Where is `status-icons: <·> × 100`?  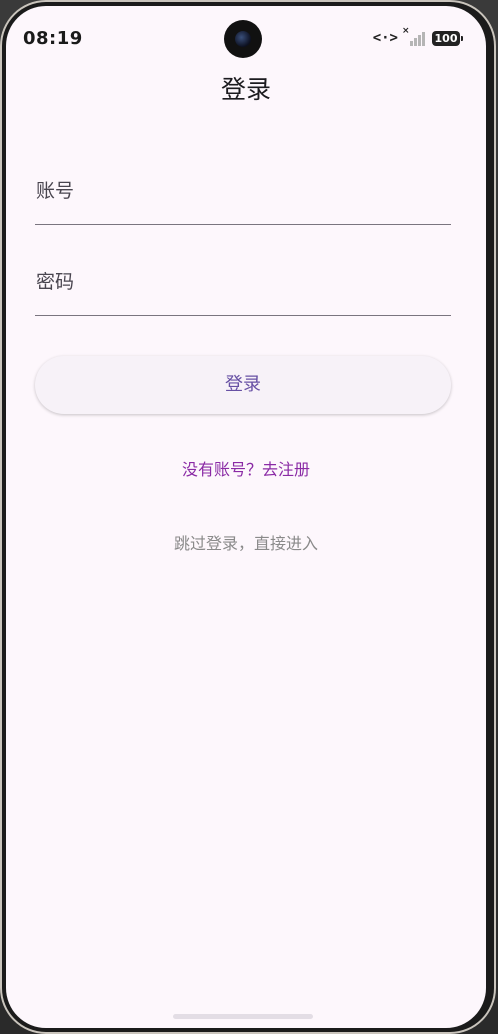 status-icons: <·> × 100 is located at coordinates (417, 36).